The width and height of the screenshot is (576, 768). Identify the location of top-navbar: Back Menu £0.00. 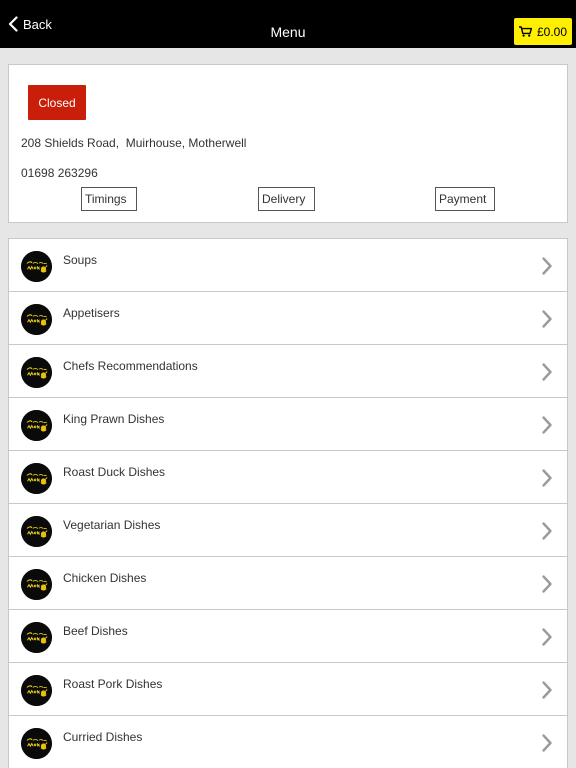
(288, 24).